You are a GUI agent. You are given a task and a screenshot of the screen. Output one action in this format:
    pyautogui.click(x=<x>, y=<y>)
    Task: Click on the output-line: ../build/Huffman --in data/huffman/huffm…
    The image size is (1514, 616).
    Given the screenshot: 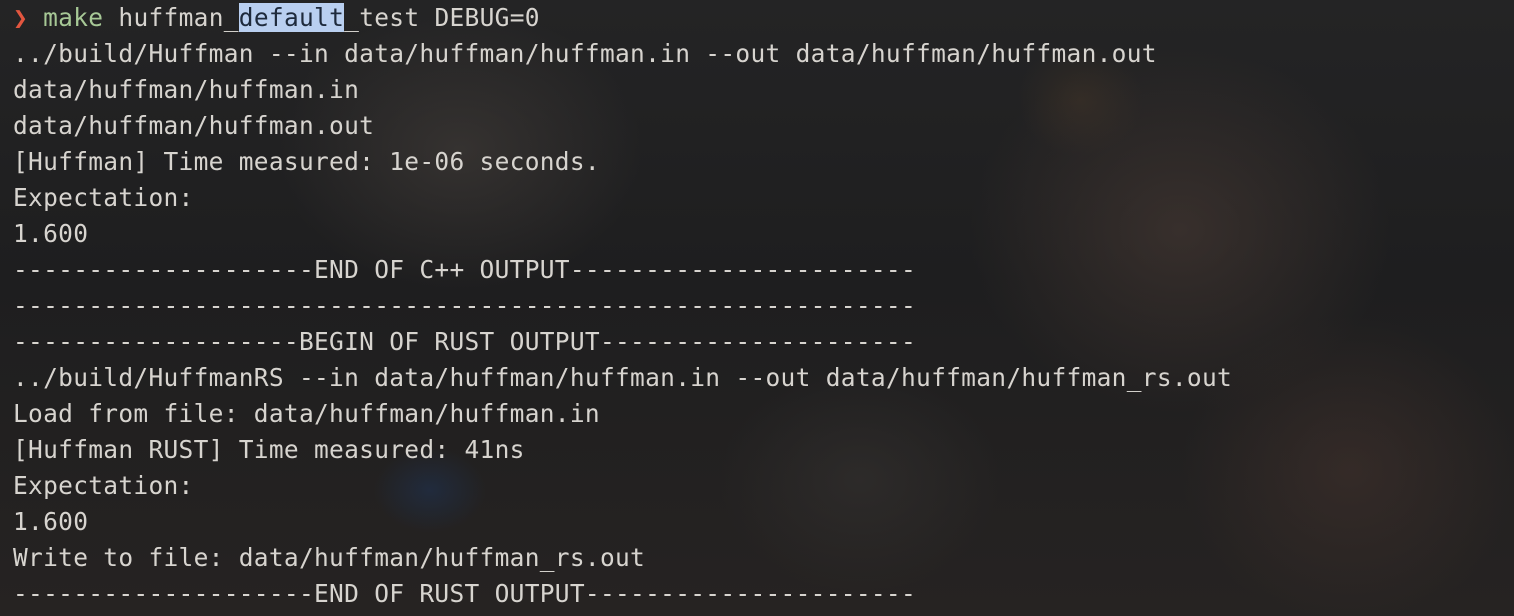 What is the action you would take?
    pyautogui.click(x=585, y=53)
    